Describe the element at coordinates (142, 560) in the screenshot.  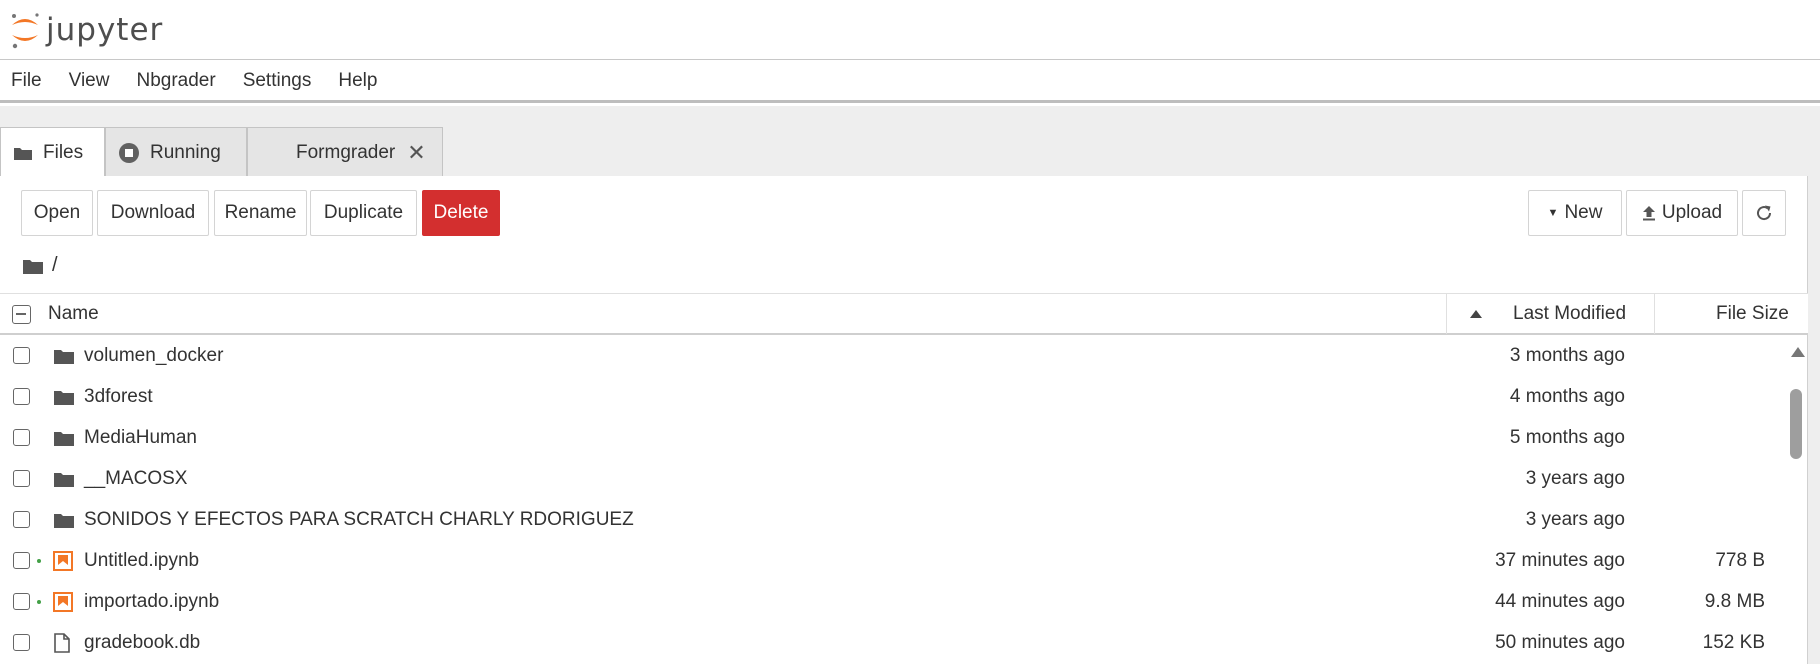
I see `file-name: Untitled.ipynb` at that location.